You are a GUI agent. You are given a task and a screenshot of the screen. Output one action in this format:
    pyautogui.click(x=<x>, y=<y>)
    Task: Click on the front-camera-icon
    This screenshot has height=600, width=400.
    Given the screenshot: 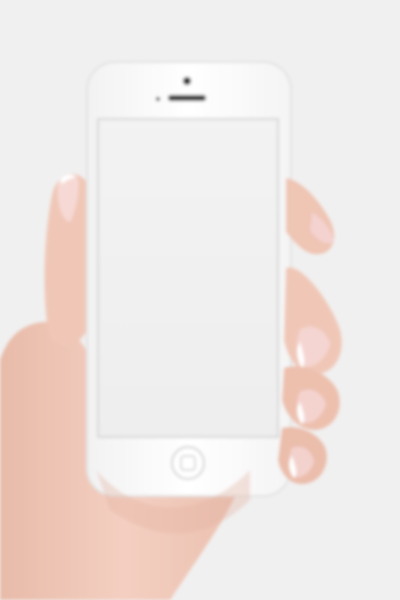 What is the action you would take?
    pyautogui.click(x=187, y=81)
    